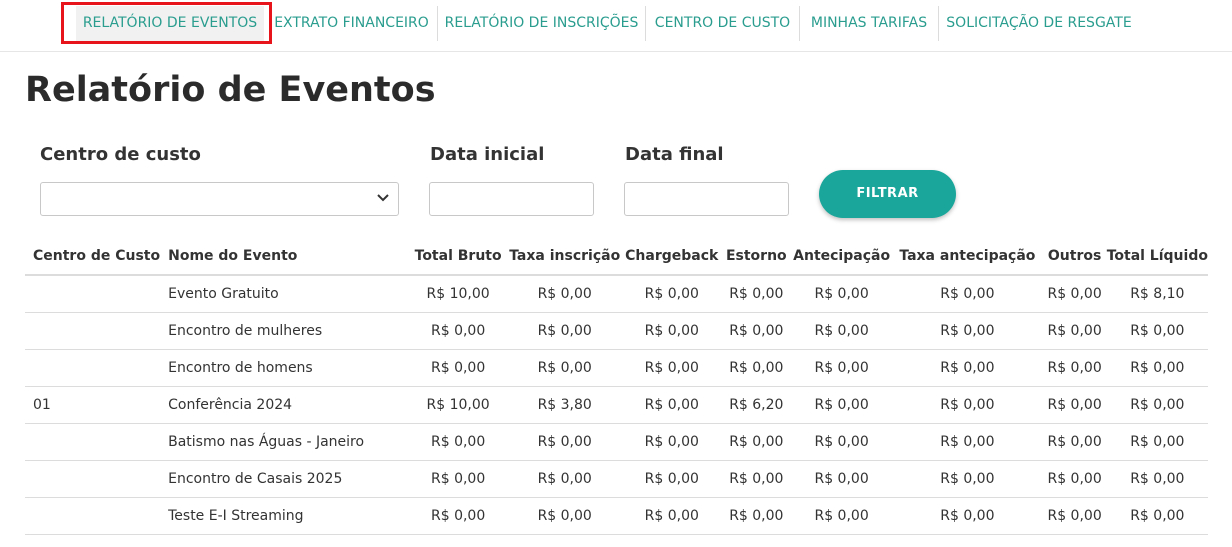 The image size is (1232, 547). What do you see at coordinates (511, 199) in the screenshot?
I see `start-date-input` at bounding box center [511, 199].